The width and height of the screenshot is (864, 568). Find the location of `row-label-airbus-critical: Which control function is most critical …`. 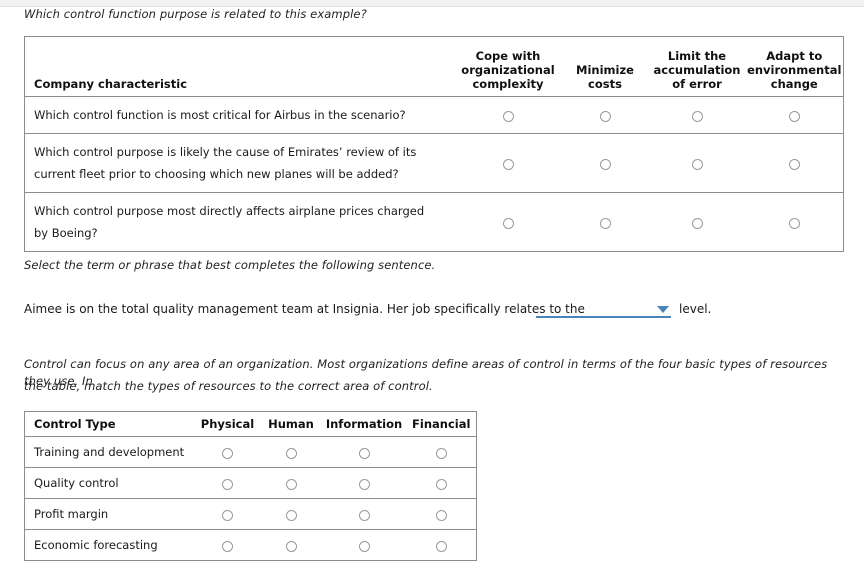

row-label-airbus-critical: Which control function is most critical … is located at coordinates (239, 115).